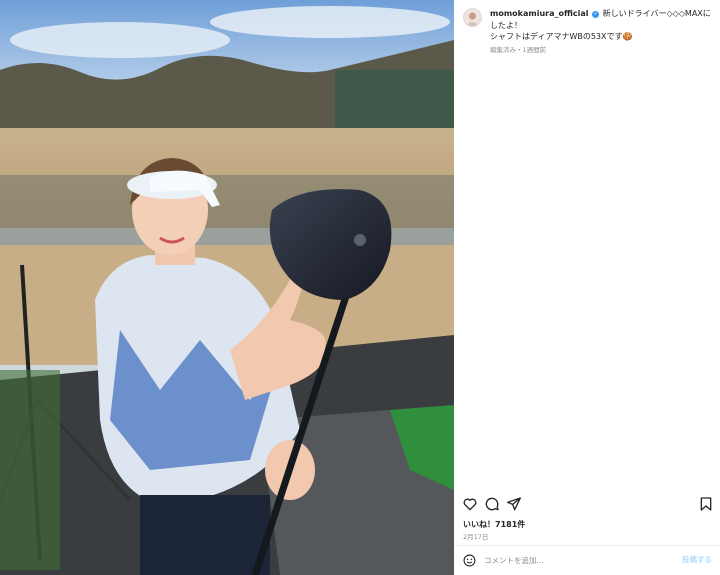  I want to click on action-bar, so click(587, 505).